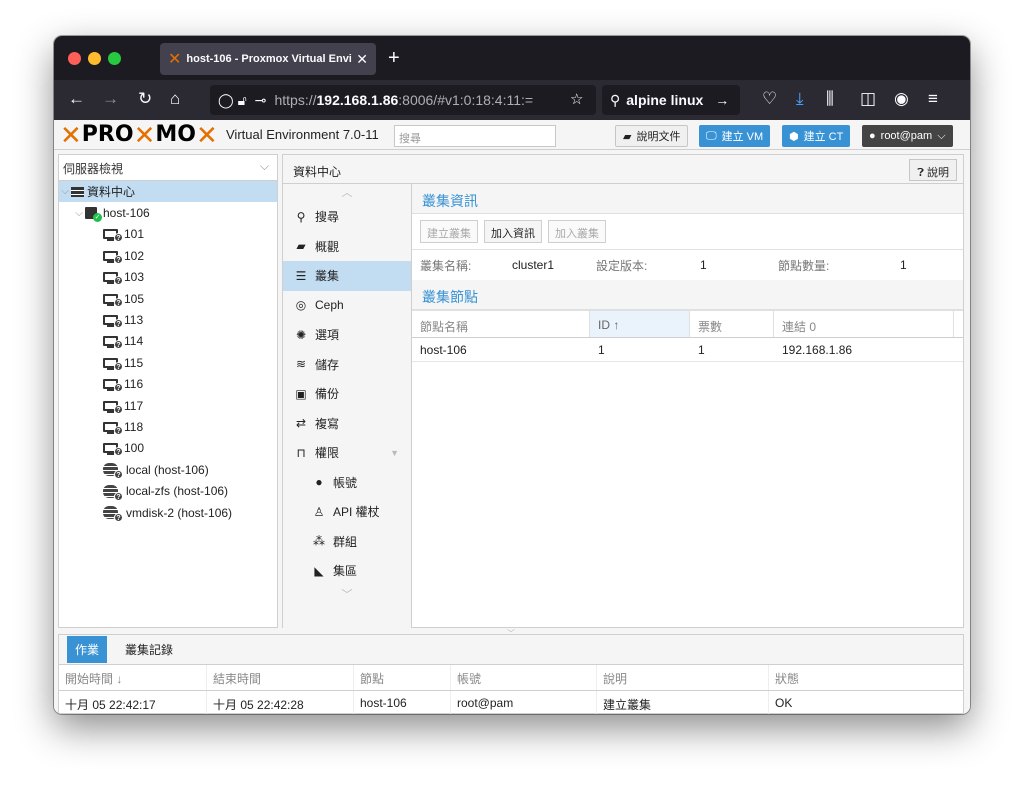 Image resolution: width=1024 pixels, height=786 pixels. What do you see at coordinates (868, 99) in the screenshot?
I see `sidebar-icon: ◫` at bounding box center [868, 99].